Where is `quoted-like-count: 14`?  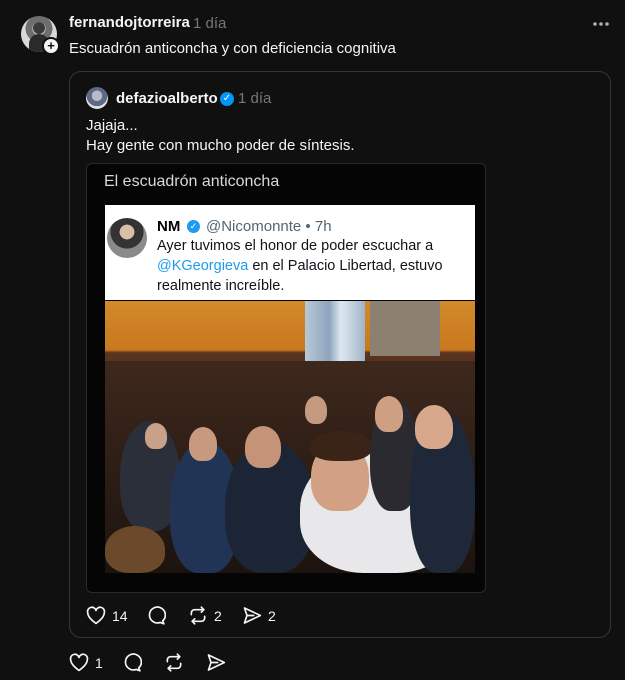
quoted-like-count: 14 is located at coordinates (120, 615).